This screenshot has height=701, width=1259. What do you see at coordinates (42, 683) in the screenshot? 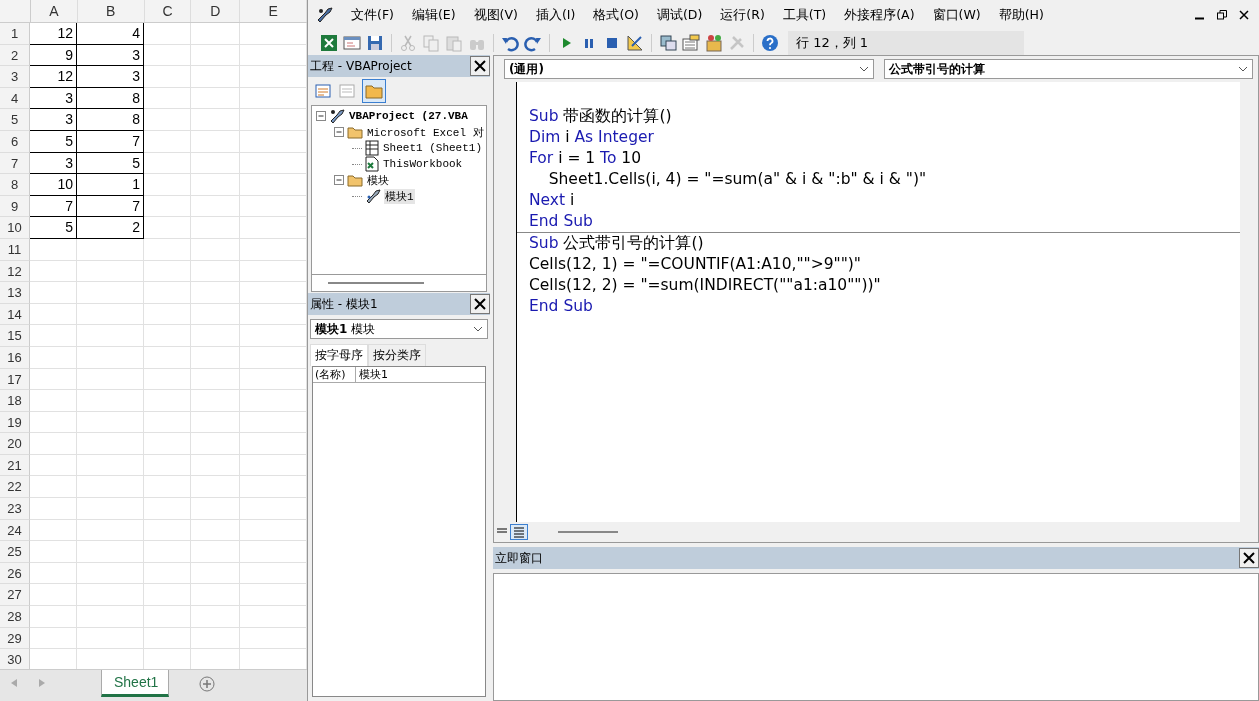
I see `next-sheet-icon` at bounding box center [42, 683].